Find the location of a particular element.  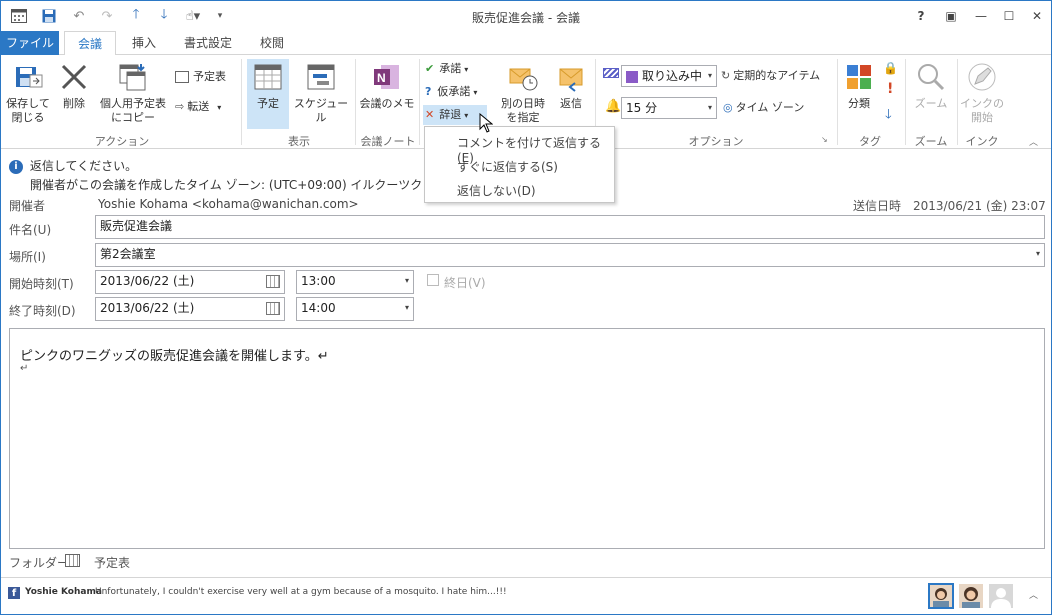

start-date-field: 2013/06/22 (土) is located at coordinates (190, 282).